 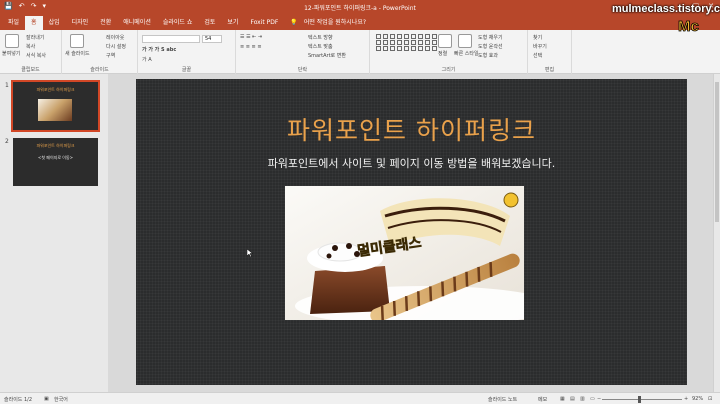 What do you see at coordinates (55, 162) in the screenshot?
I see `slide-thumbnail-2: 파워포인트 하이퍼링크 <첫 페이지로 이동>` at bounding box center [55, 162].